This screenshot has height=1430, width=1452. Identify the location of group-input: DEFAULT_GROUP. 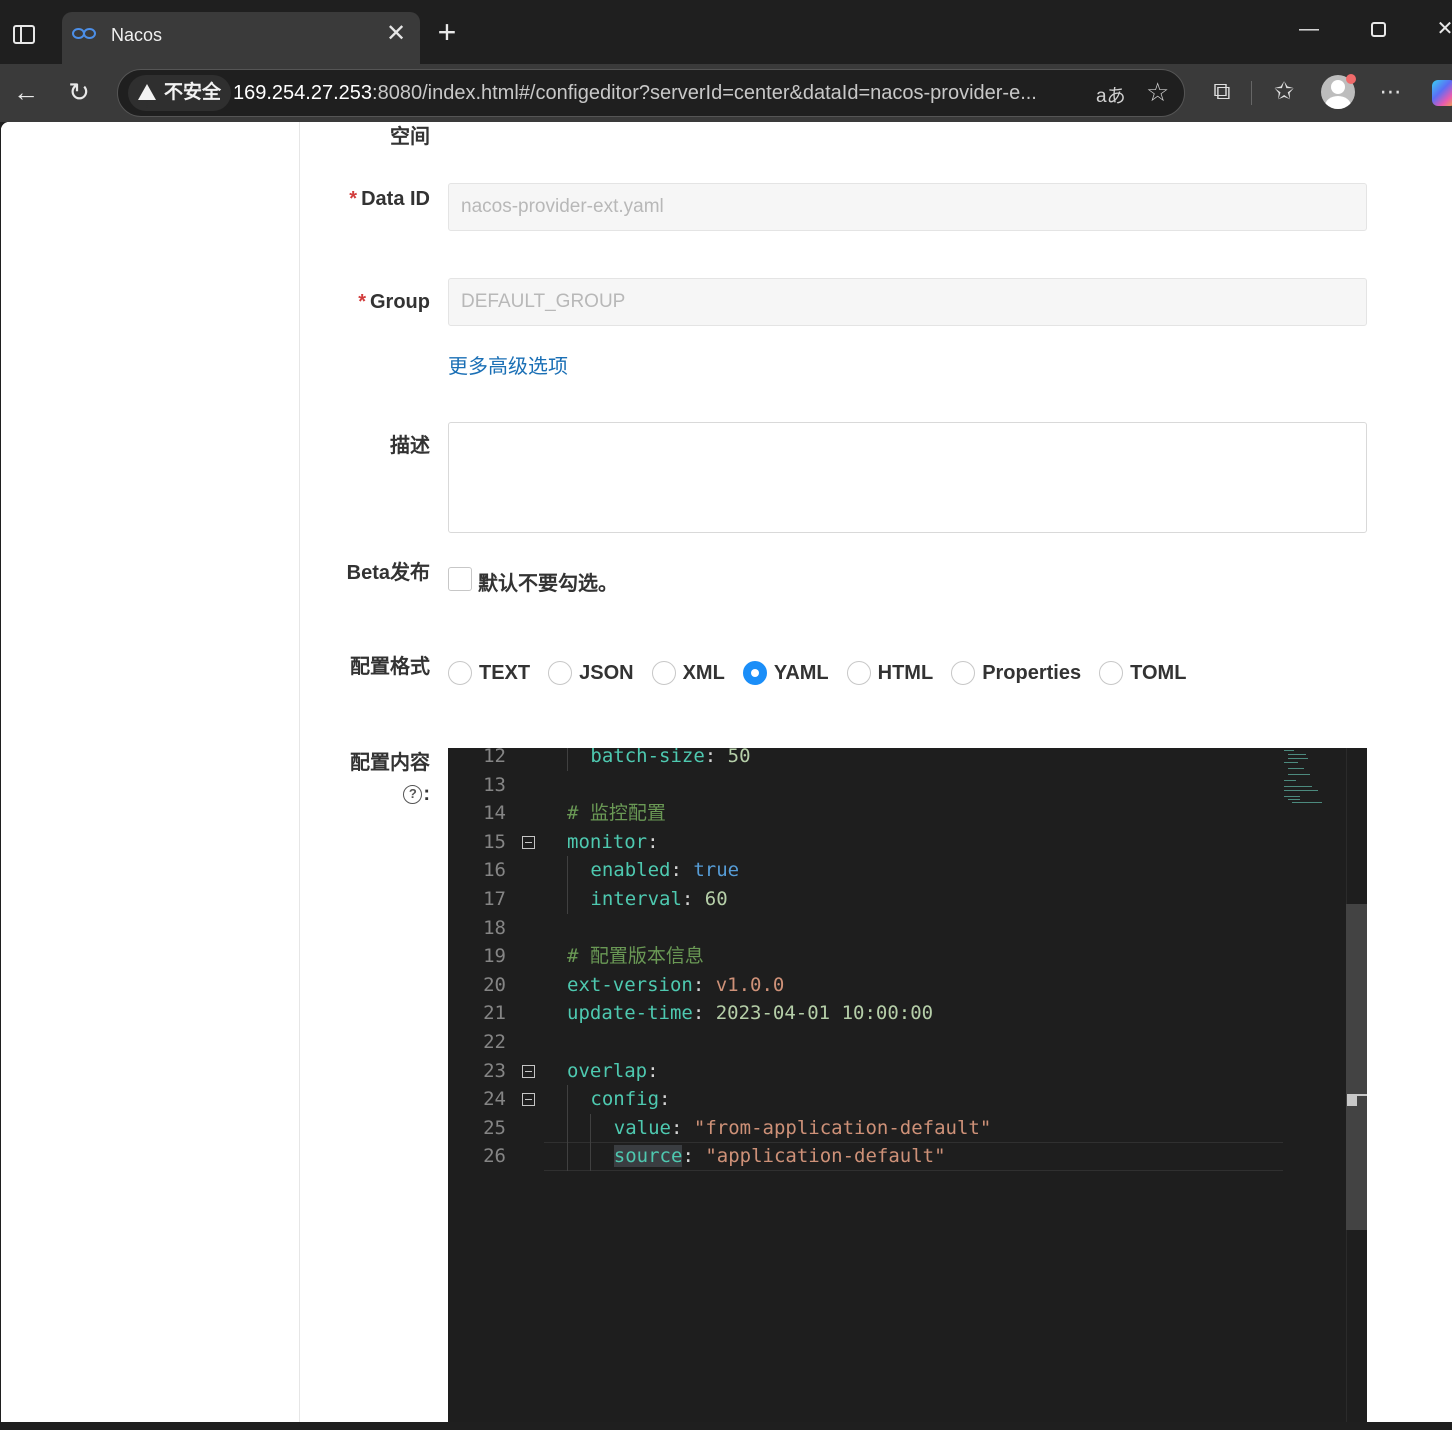
(907, 302).